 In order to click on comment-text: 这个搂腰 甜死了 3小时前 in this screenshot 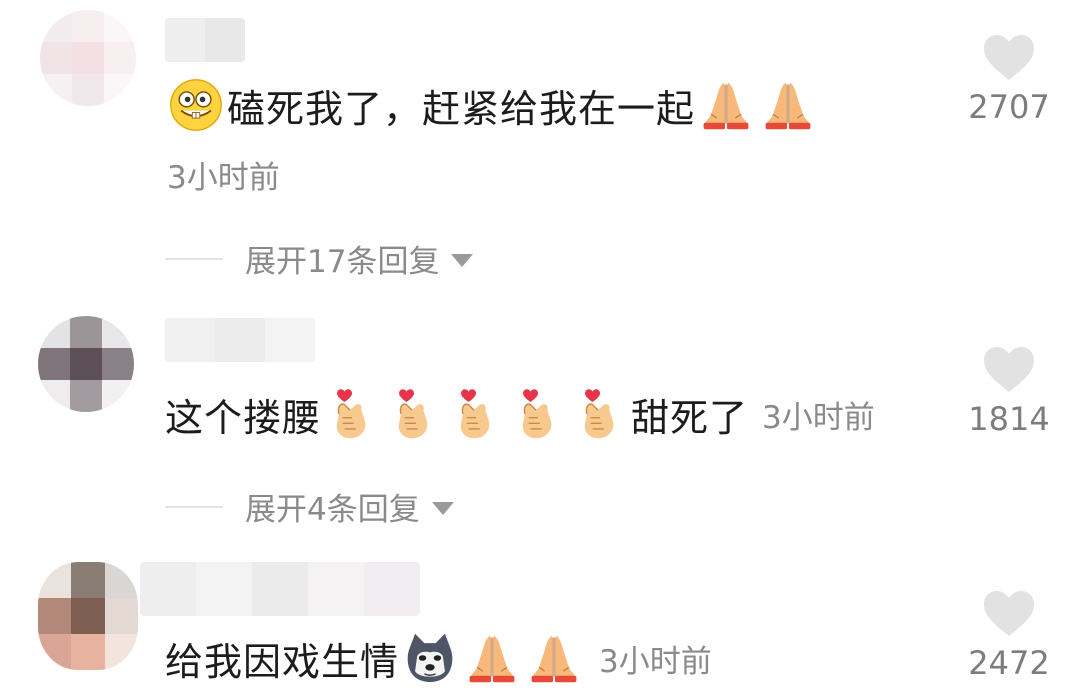, I will do `click(520, 414)`.